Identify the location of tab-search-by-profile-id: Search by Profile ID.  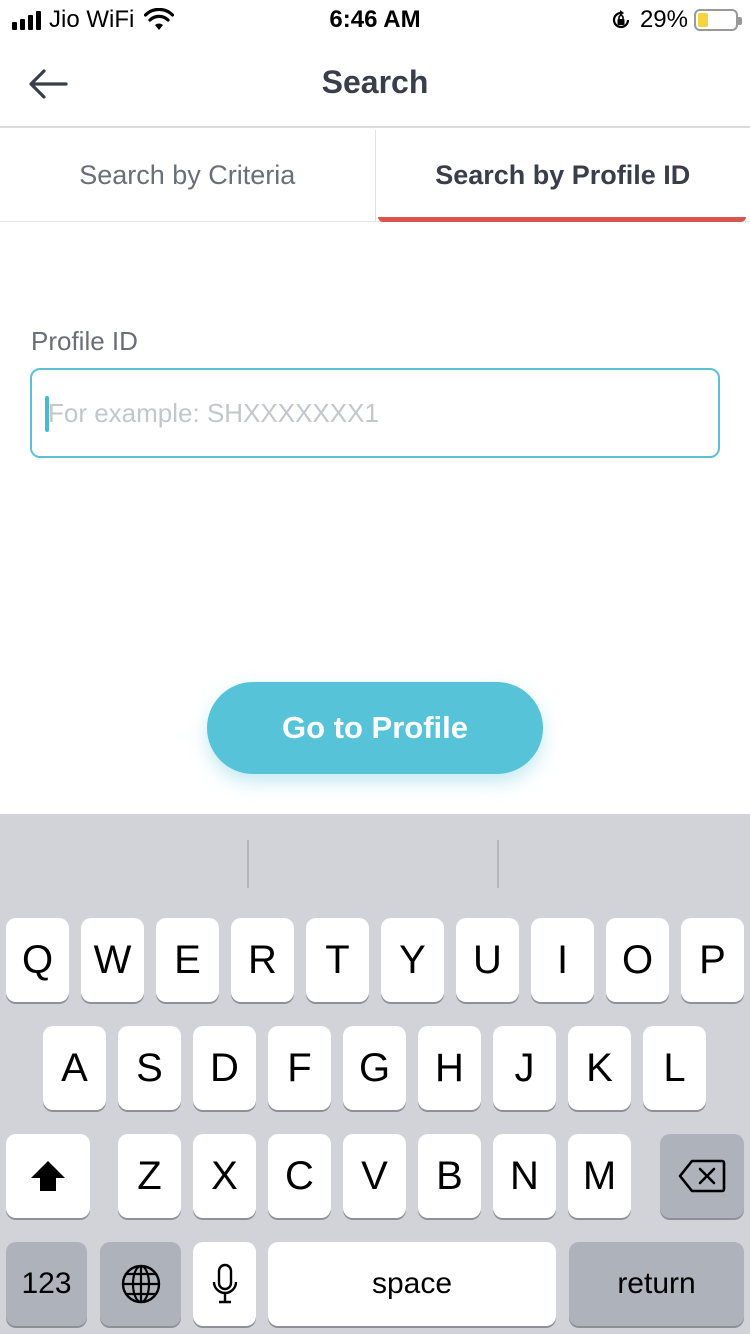
(563, 176).